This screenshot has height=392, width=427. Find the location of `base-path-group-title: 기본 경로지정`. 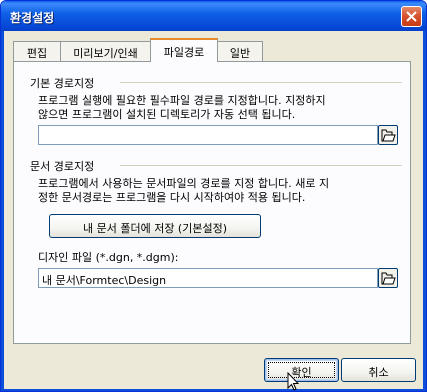

base-path-group-title: 기본 경로지정 is located at coordinates (62, 83).